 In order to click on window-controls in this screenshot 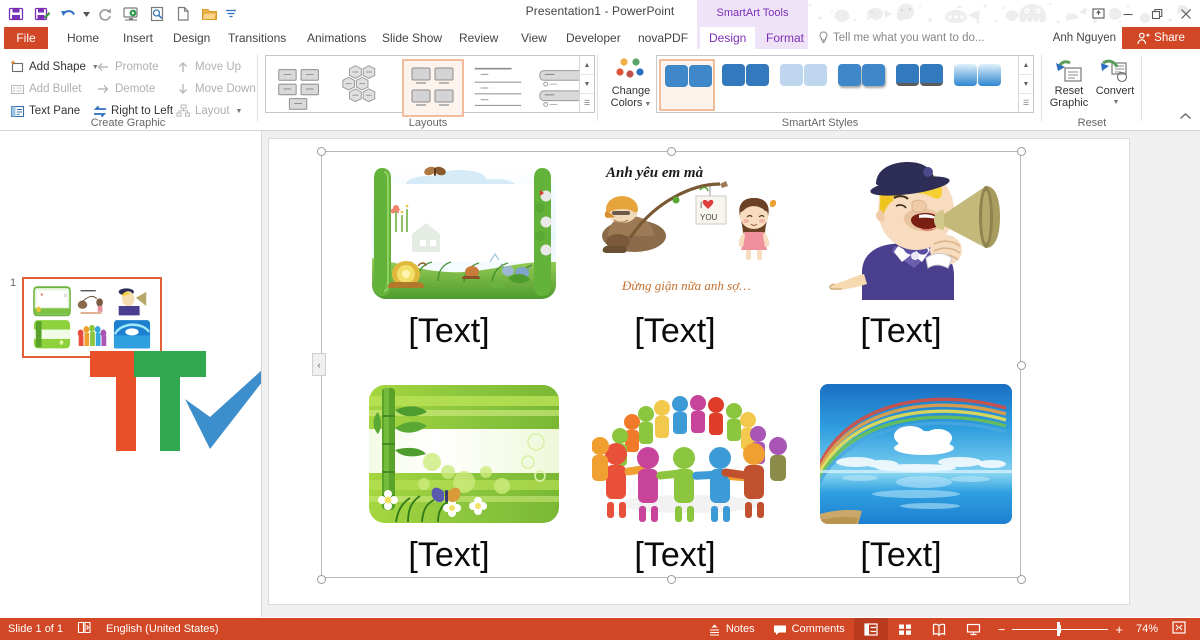, I will do `click(1142, 13)`.